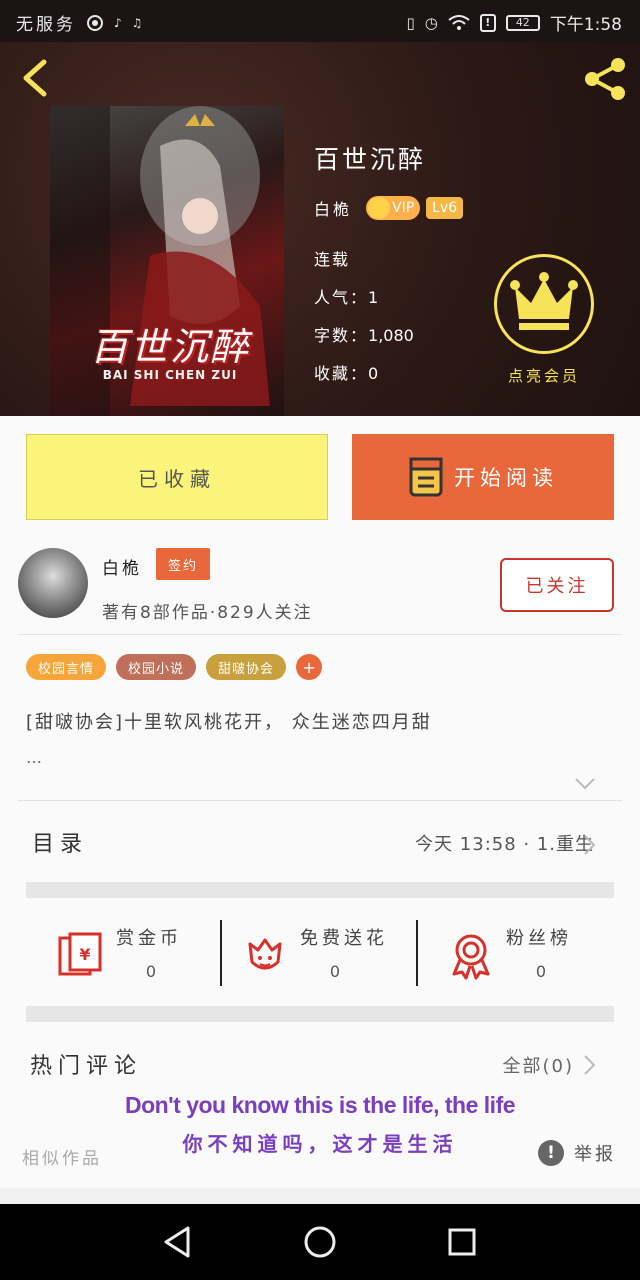 The image size is (640, 1280). I want to click on cover-subtitle: BAI SHI CHEN ZUI, so click(170, 375).